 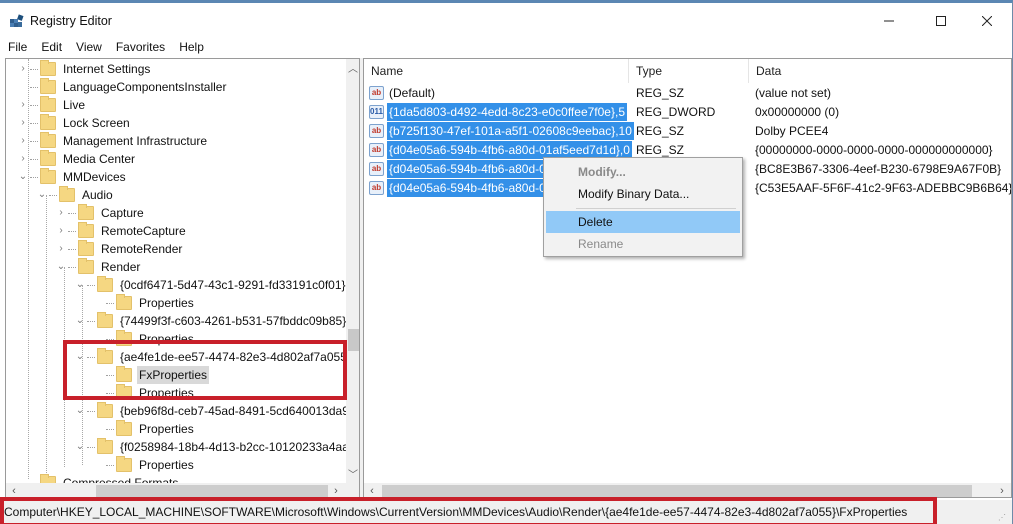 I want to click on tree-item: › Internet Settings, so click(x=85, y=69).